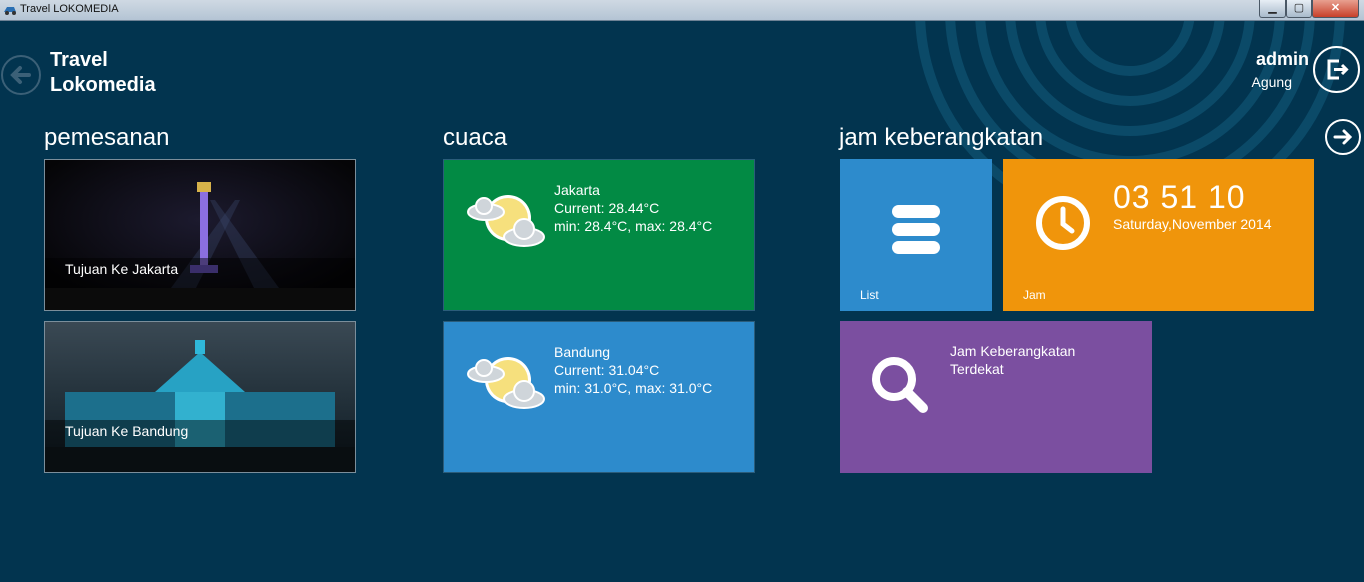 The image size is (1364, 582). I want to click on weather-range: min: 31.0°C, max: 31.0°C, so click(633, 388).